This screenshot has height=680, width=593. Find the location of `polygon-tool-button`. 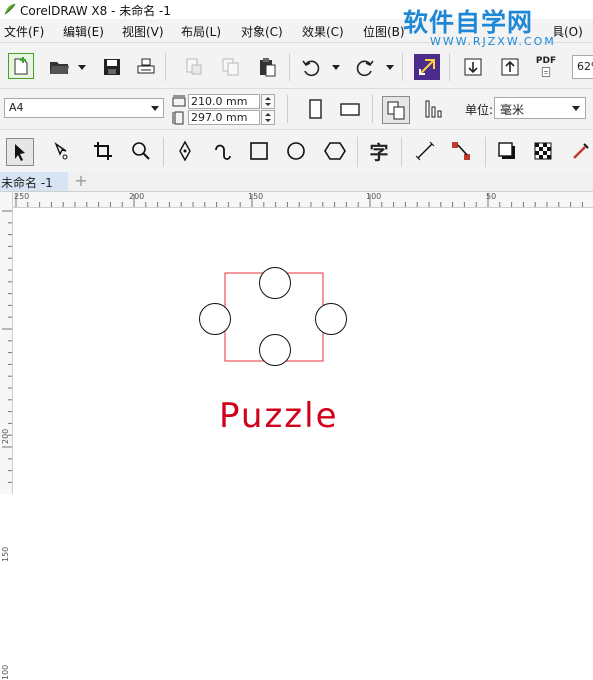

polygon-tool-button is located at coordinates (335, 151).